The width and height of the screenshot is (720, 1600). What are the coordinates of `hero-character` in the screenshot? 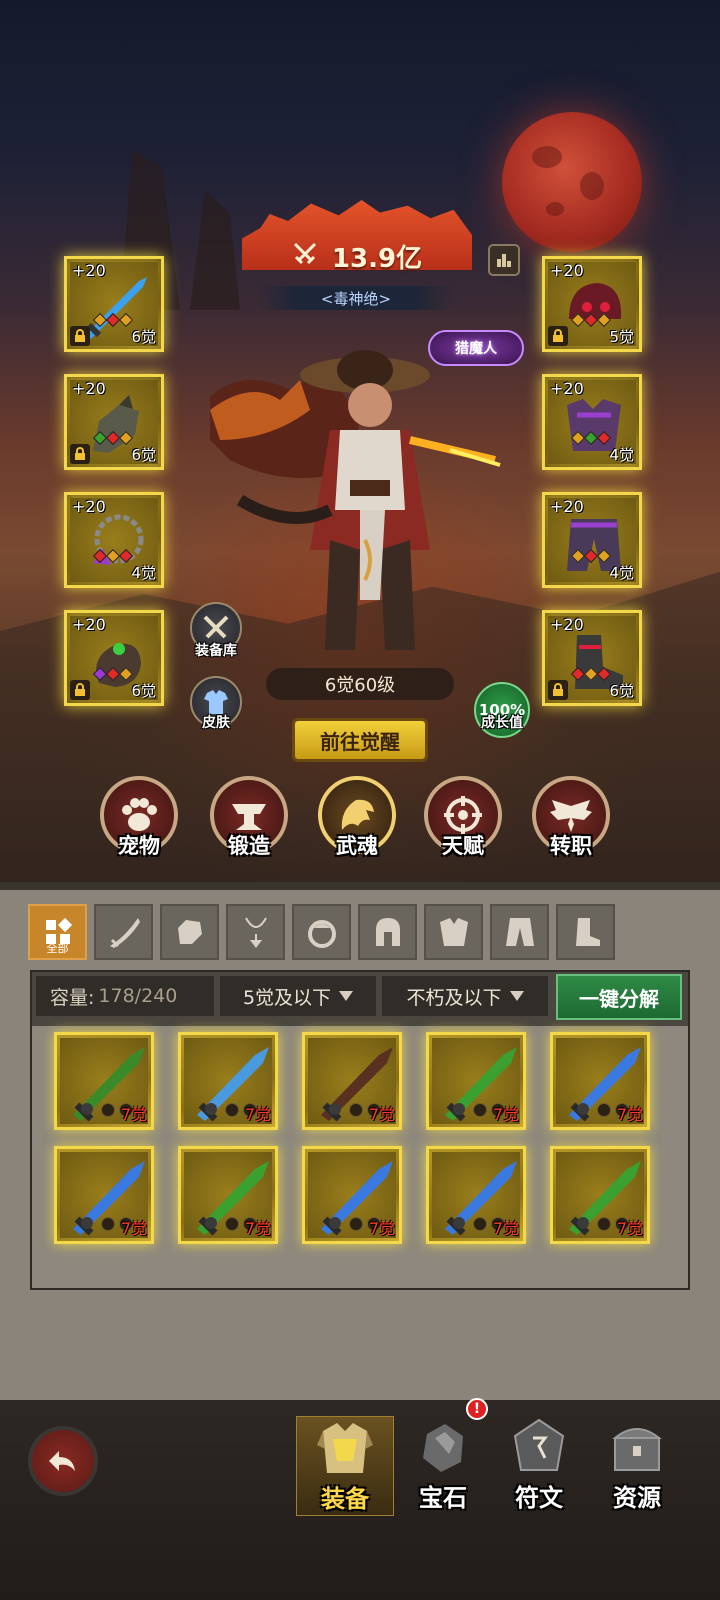 It's located at (355, 500).